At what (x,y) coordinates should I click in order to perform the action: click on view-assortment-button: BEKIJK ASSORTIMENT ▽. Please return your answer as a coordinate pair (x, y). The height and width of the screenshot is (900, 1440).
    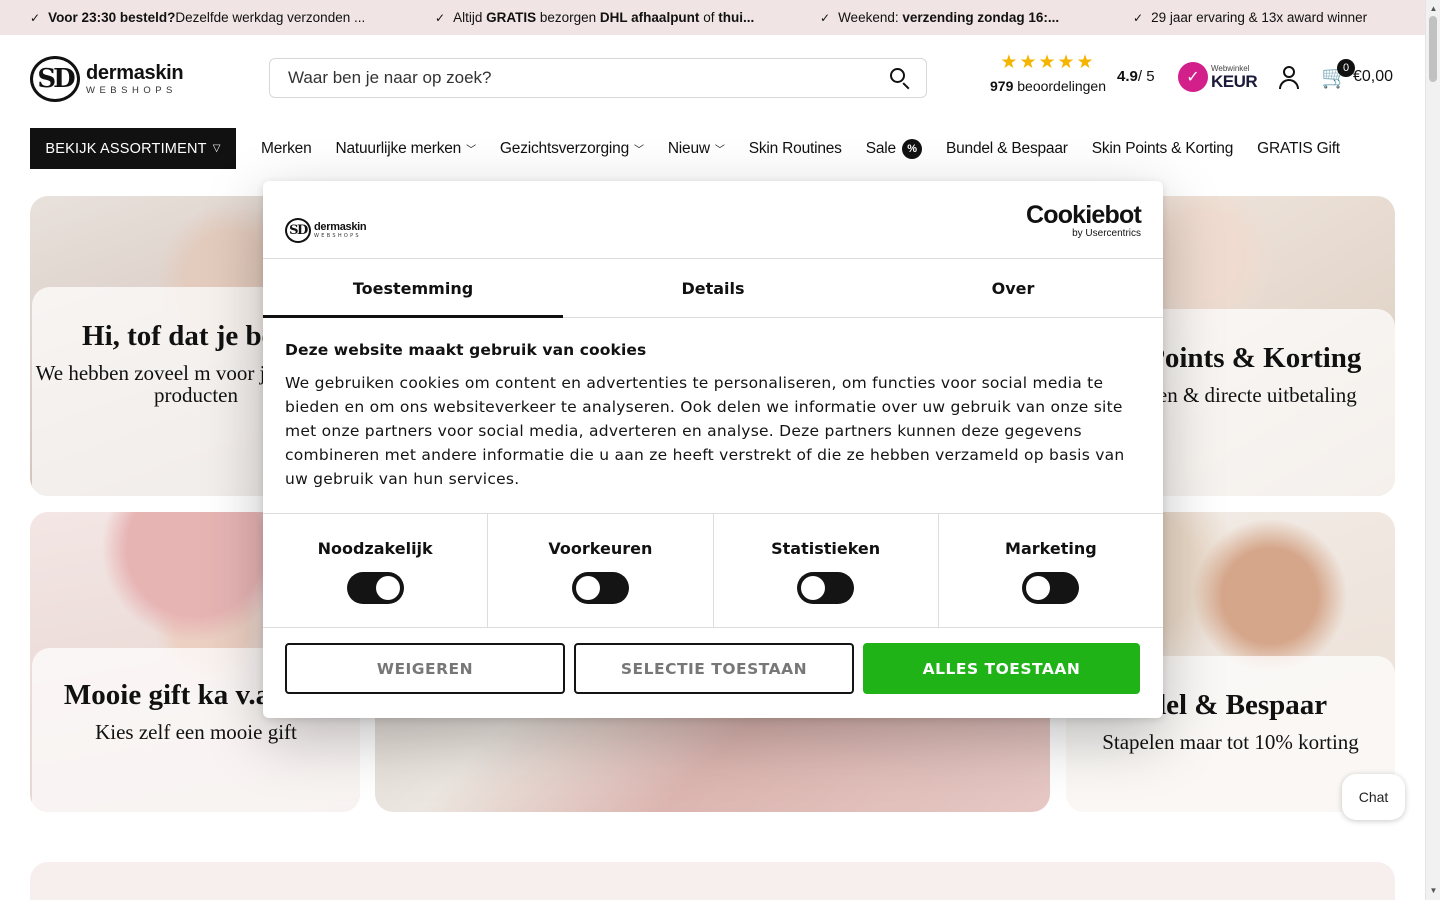
    Looking at the image, I should click on (133, 148).